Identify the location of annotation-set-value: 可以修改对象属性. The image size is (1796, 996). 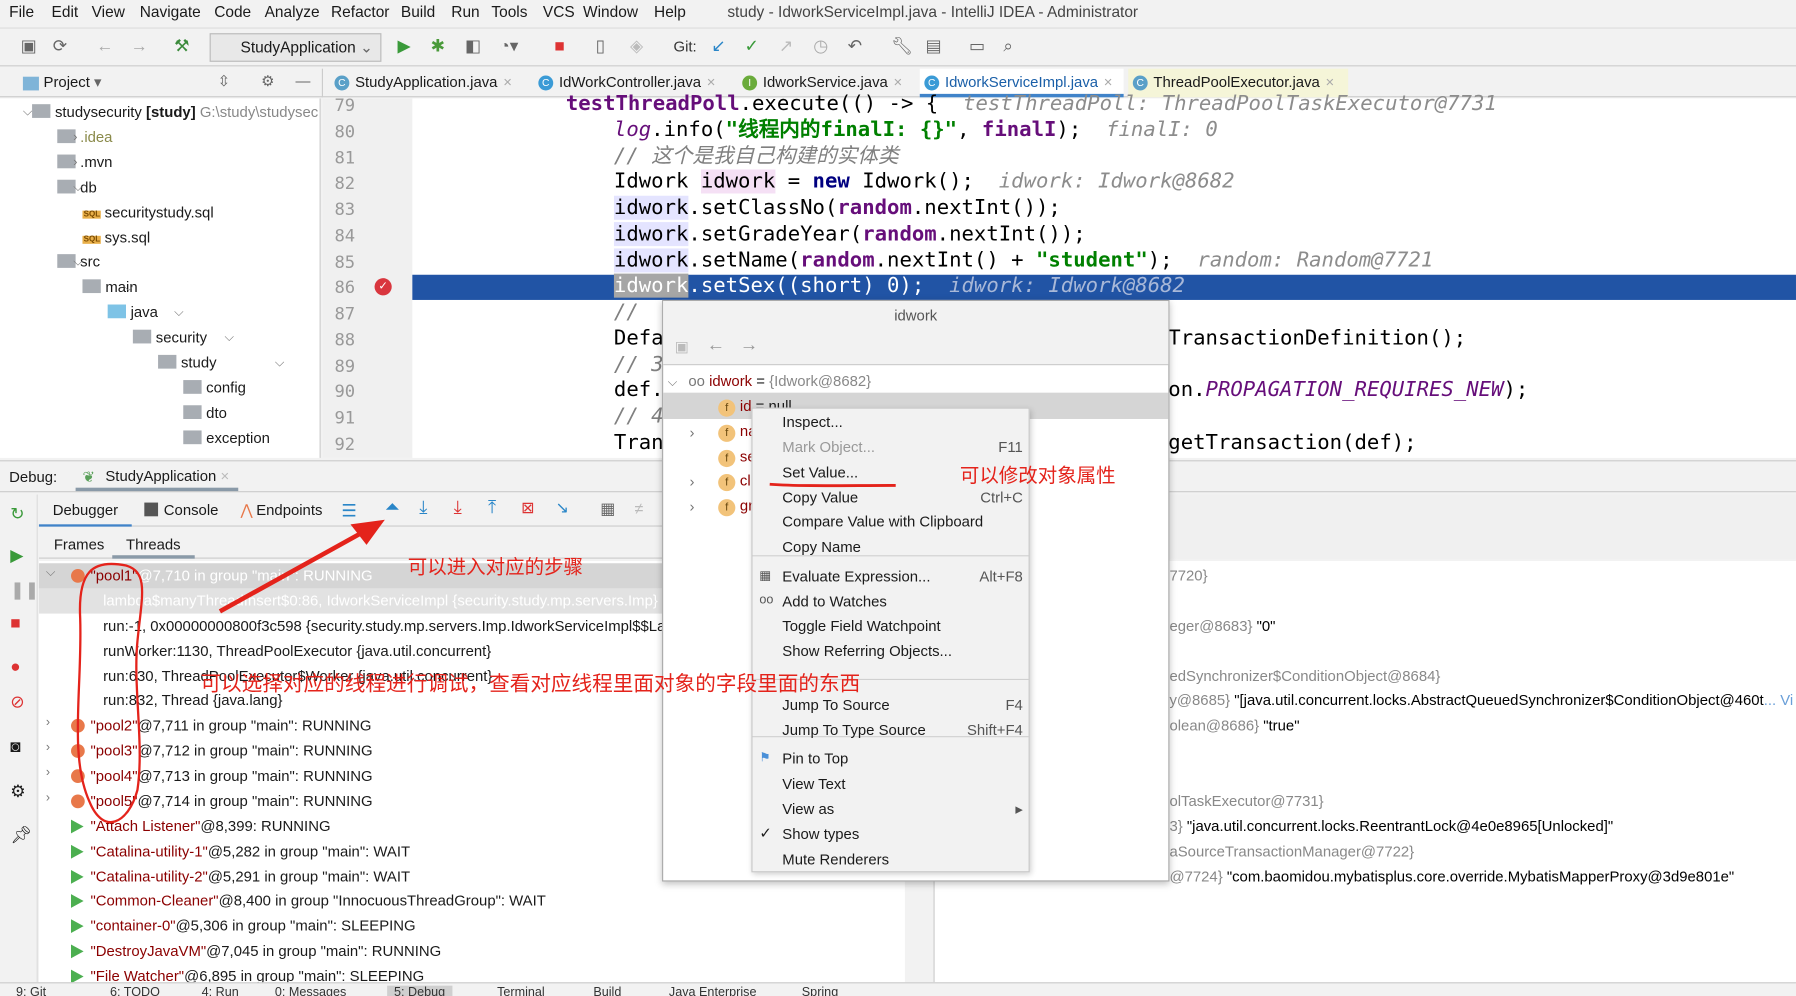
(1037, 475).